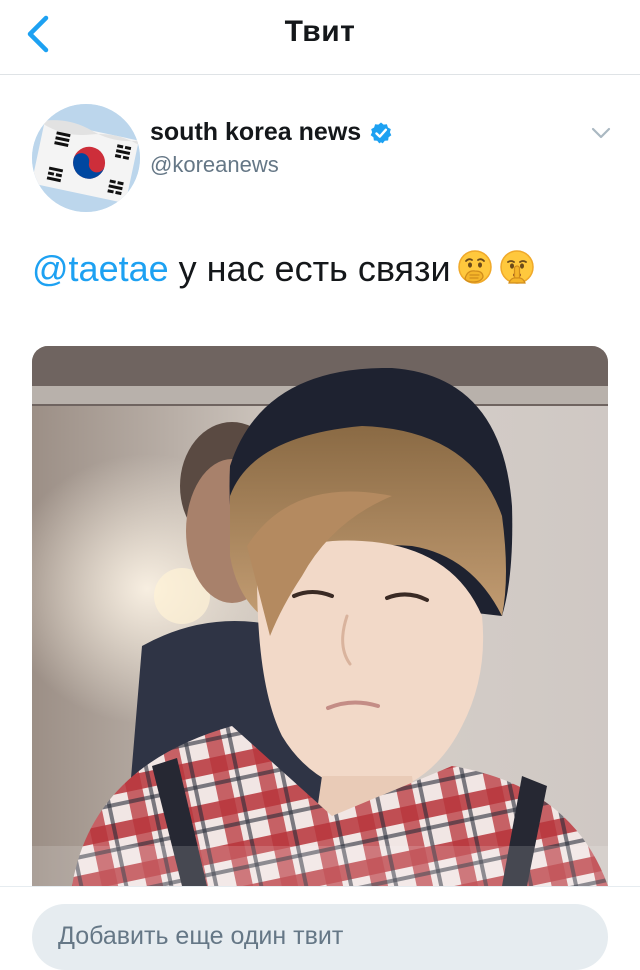 The image size is (640, 970). Describe the element at coordinates (100, 268) in the screenshot. I see `mention-link: @taetae` at that location.